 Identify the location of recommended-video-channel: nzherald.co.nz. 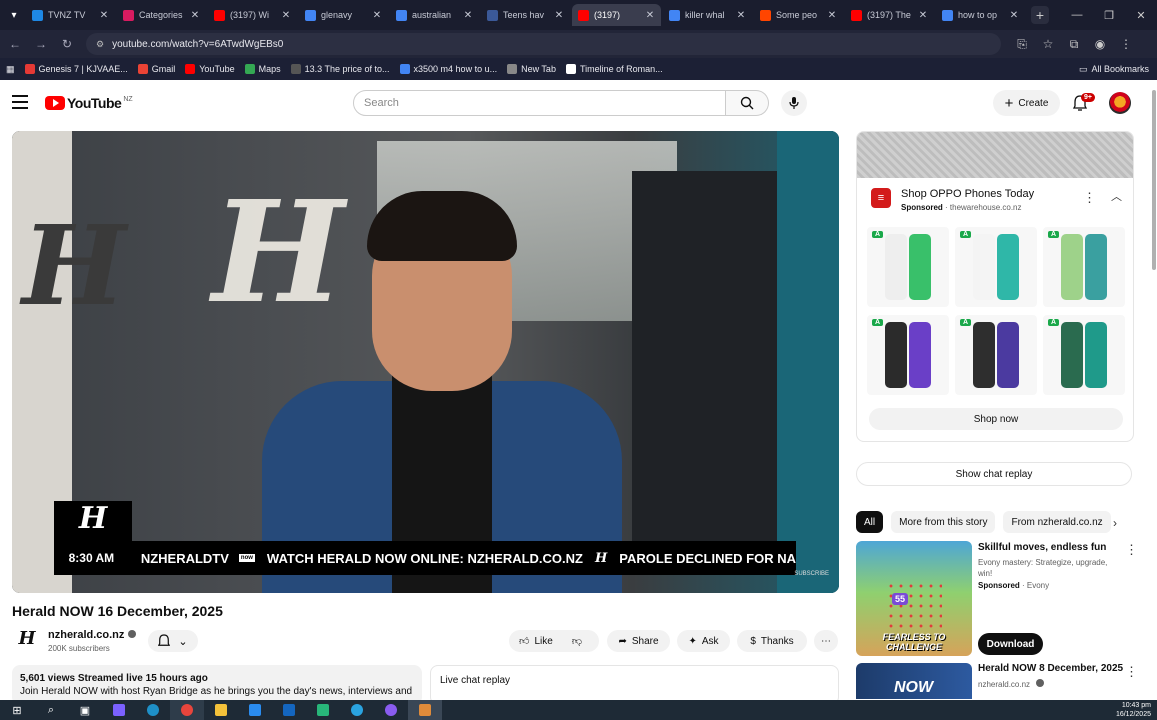
(1011, 684).